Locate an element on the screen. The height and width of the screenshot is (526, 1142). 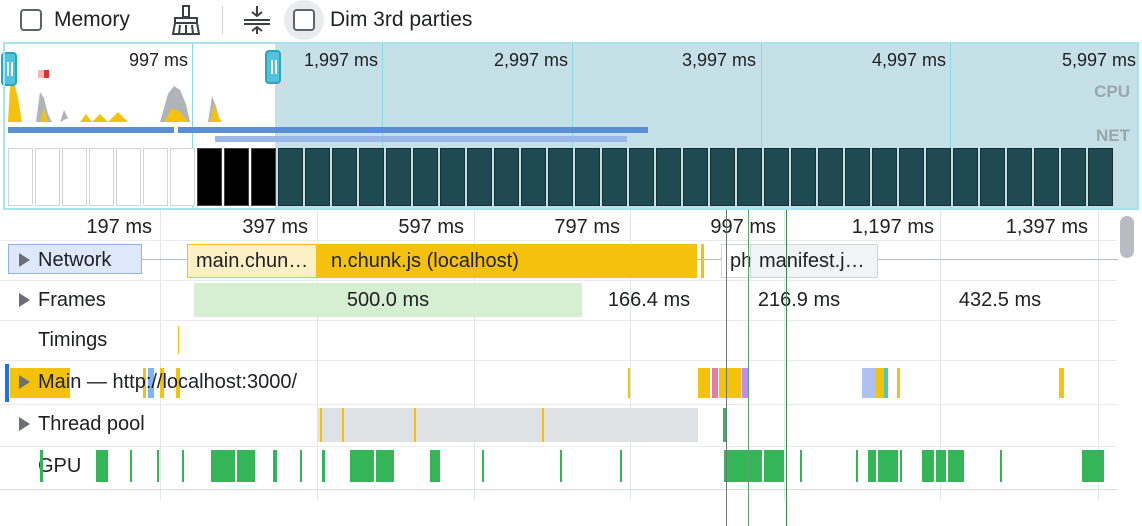
track-frames: Frames is located at coordinates (53, 300).